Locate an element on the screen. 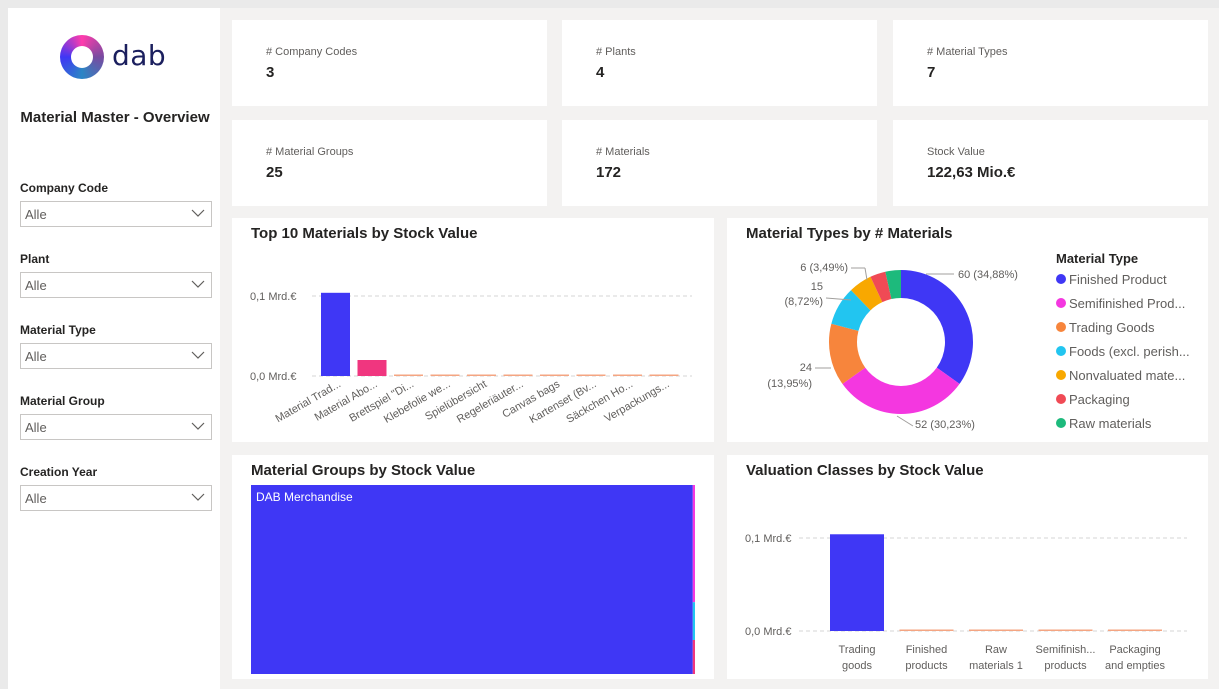 Image resolution: width=1219 pixels, height=689 pixels. kpi-card-material-groups: # Material Groups 25 is located at coordinates (389, 163).